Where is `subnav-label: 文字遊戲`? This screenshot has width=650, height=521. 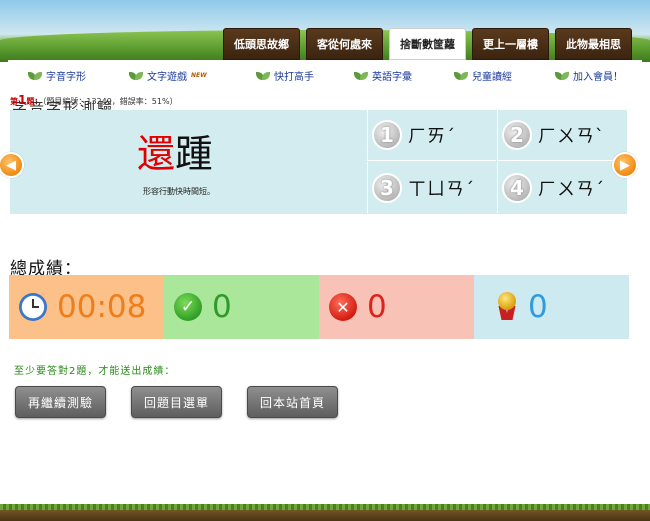 subnav-label: 文字遊戲 is located at coordinates (167, 77).